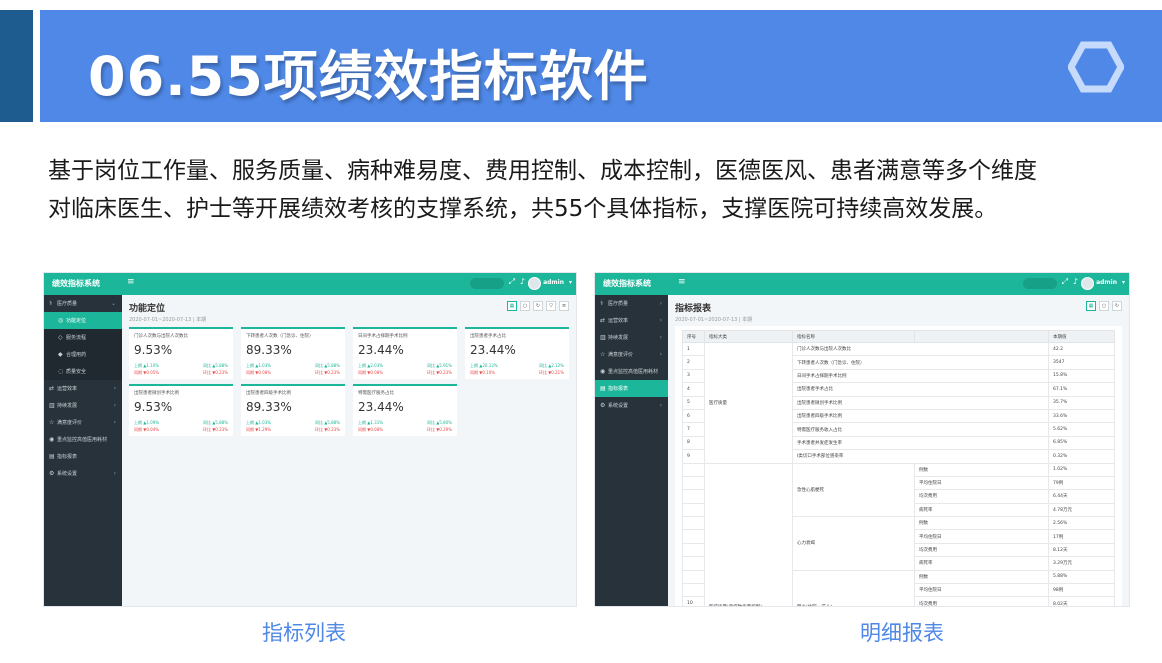 The width and height of the screenshot is (1162, 663). What do you see at coordinates (1081, 496) in the screenshot?
I see `cell-value: 6.44天` at bounding box center [1081, 496].